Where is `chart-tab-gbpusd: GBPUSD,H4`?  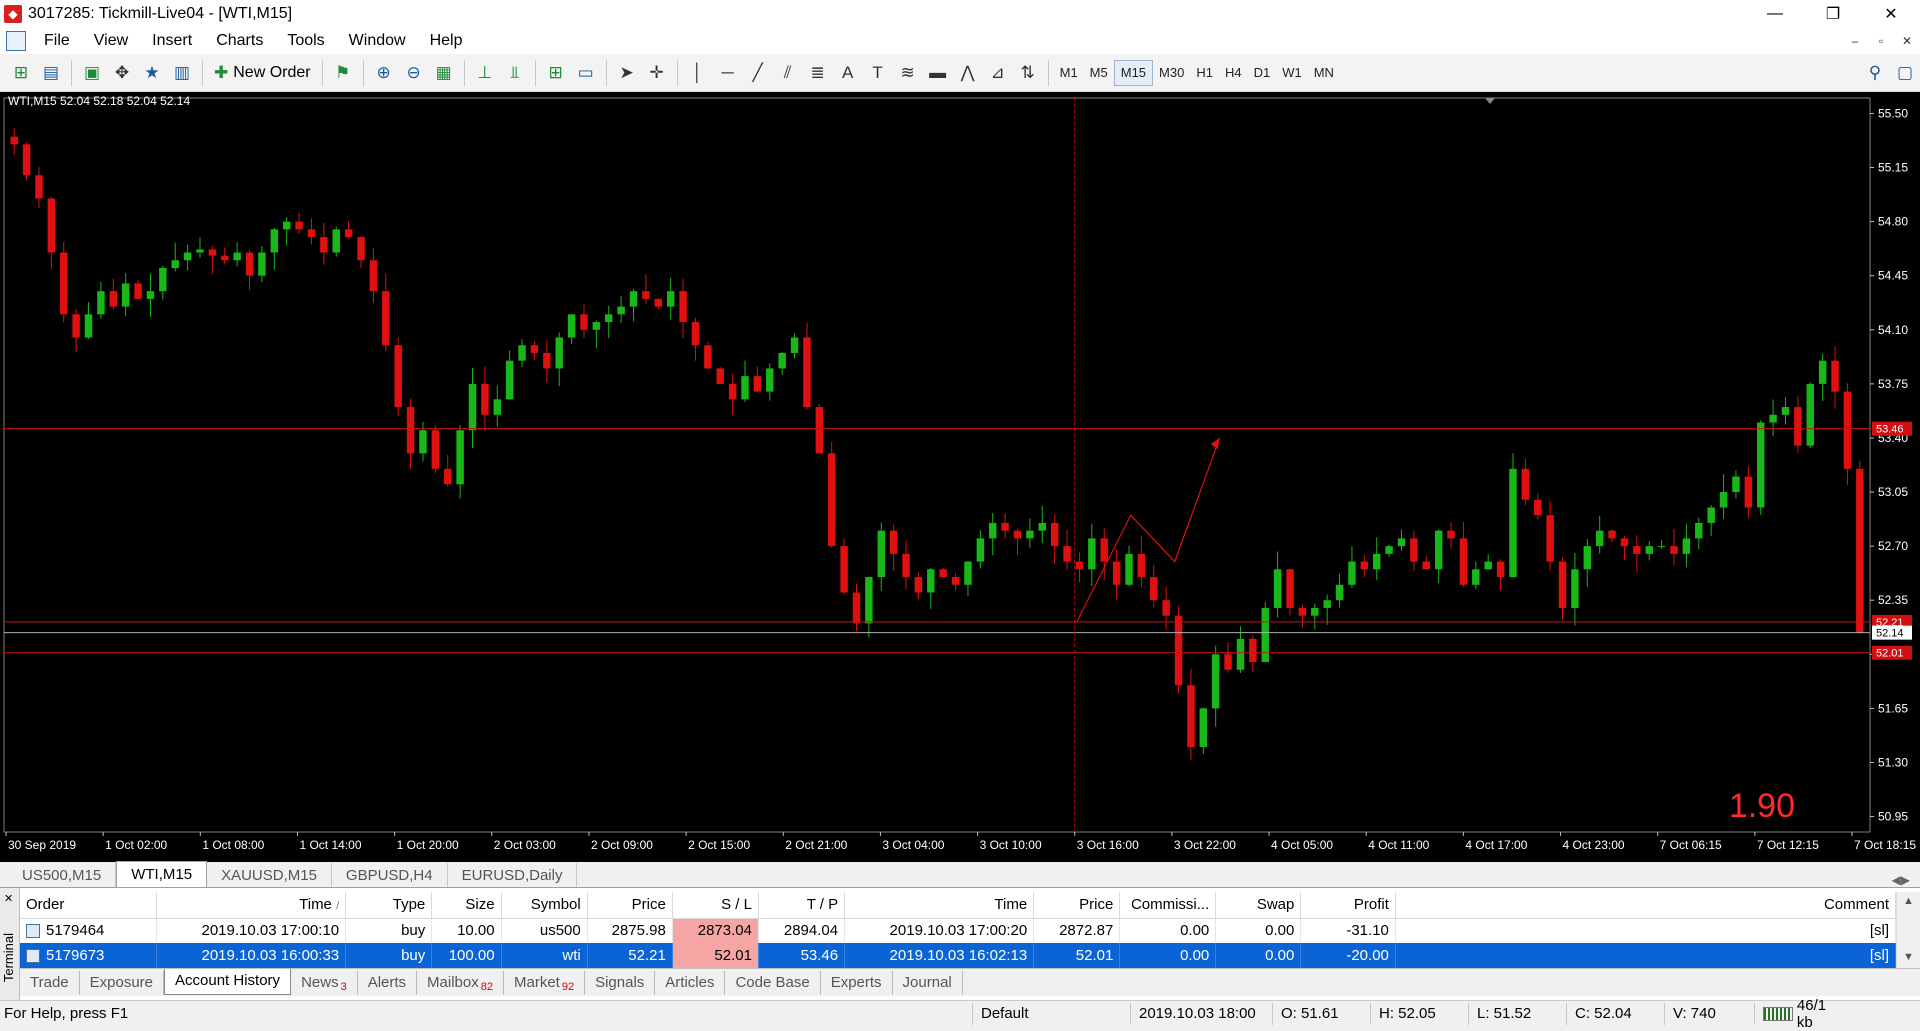 chart-tab-gbpusd: GBPUSD,H4 is located at coordinates (390, 875).